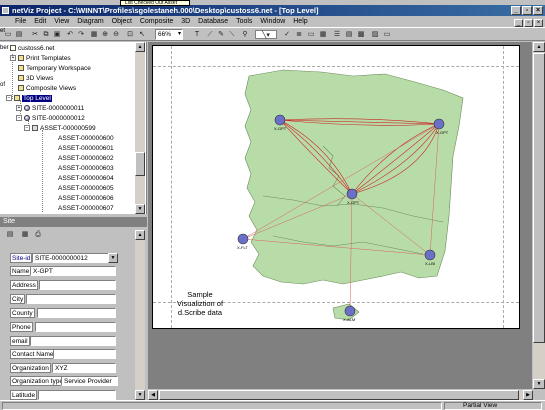 The height and width of the screenshot is (410, 545). What do you see at coordinates (156, 21) in the screenshot?
I see `menu-composite: Composite` at bounding box center [156, 21].